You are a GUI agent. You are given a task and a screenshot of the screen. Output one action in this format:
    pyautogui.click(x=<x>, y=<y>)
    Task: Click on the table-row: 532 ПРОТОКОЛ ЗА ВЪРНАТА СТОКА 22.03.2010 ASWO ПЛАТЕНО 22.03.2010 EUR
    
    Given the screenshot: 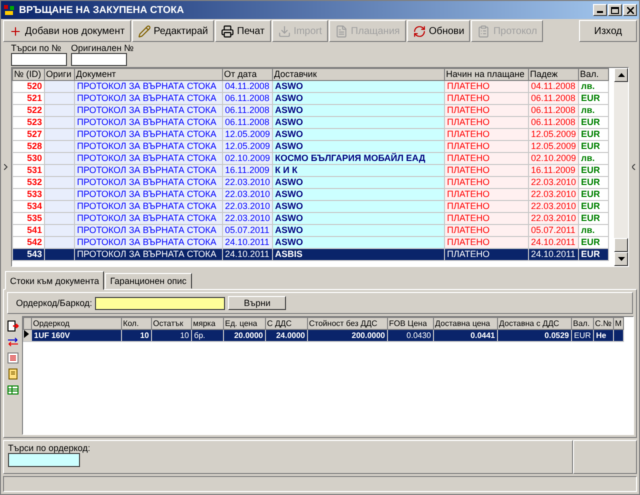 What is the action you would take?
    pyautogui.click(x=310, y=182)
    